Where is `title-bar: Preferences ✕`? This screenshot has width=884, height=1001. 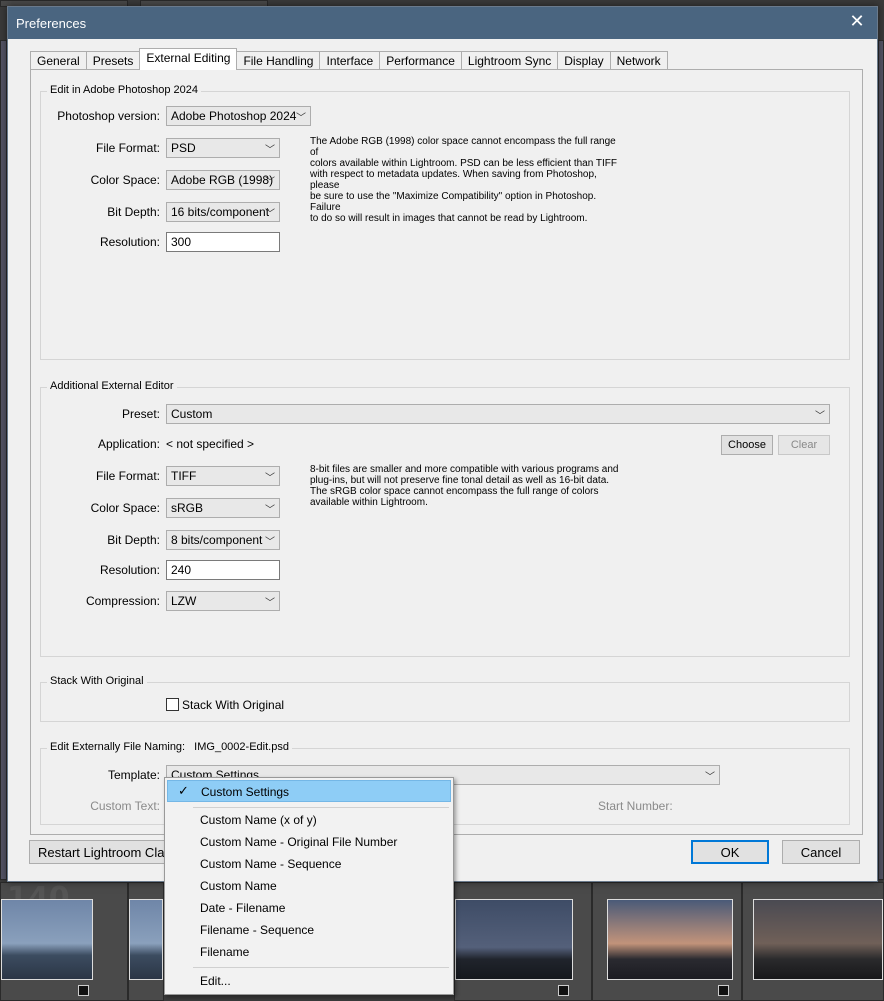 title-bar: Preferences ✕ is located at coordinates (442, 23).